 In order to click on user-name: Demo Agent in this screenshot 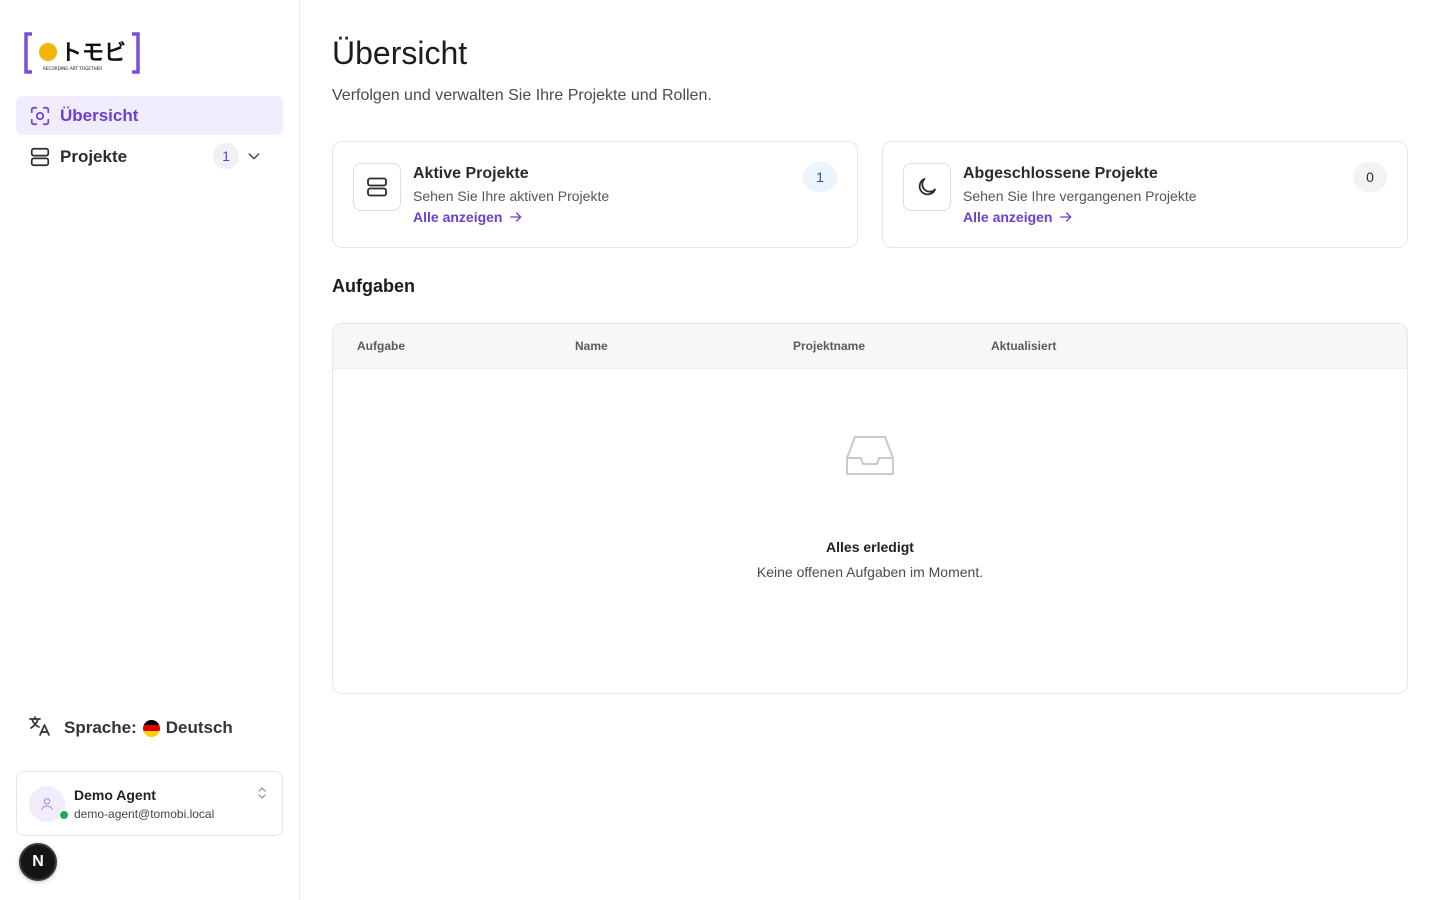, I will do `click(115, 795)`.